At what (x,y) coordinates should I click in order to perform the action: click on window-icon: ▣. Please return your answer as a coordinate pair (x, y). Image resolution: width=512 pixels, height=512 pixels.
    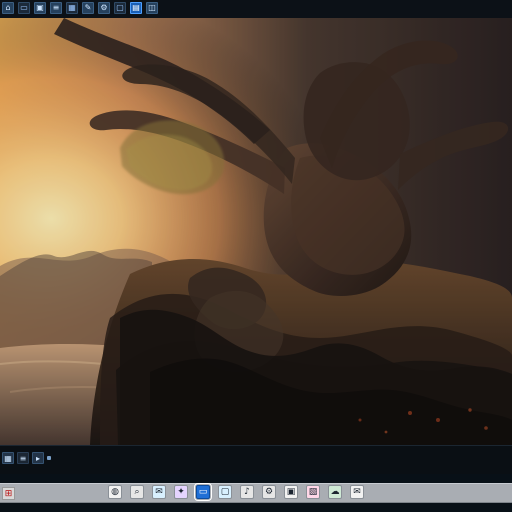
    Looking at the image, I should click on (291, 492).